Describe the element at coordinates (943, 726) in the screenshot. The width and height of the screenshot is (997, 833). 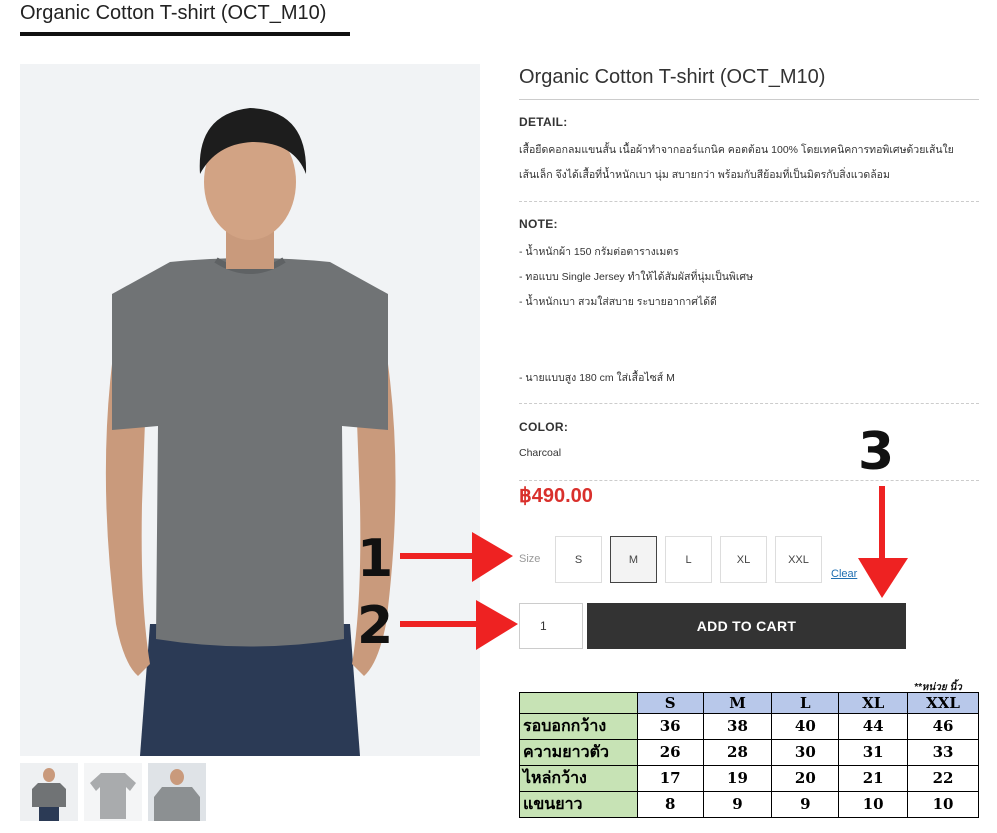
I see `size-chart-cell: 46` at that location.